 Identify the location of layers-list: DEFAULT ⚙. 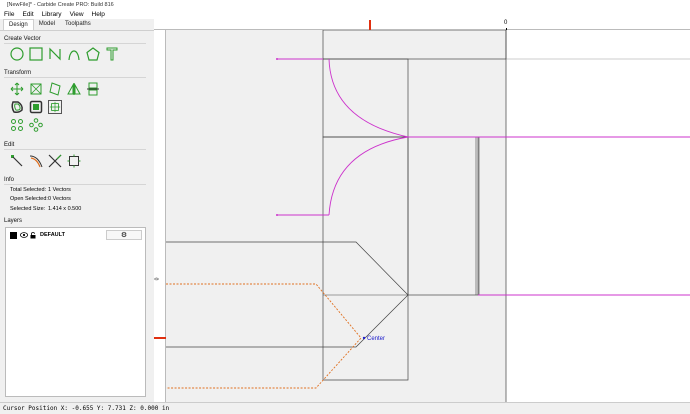
(75, 312).